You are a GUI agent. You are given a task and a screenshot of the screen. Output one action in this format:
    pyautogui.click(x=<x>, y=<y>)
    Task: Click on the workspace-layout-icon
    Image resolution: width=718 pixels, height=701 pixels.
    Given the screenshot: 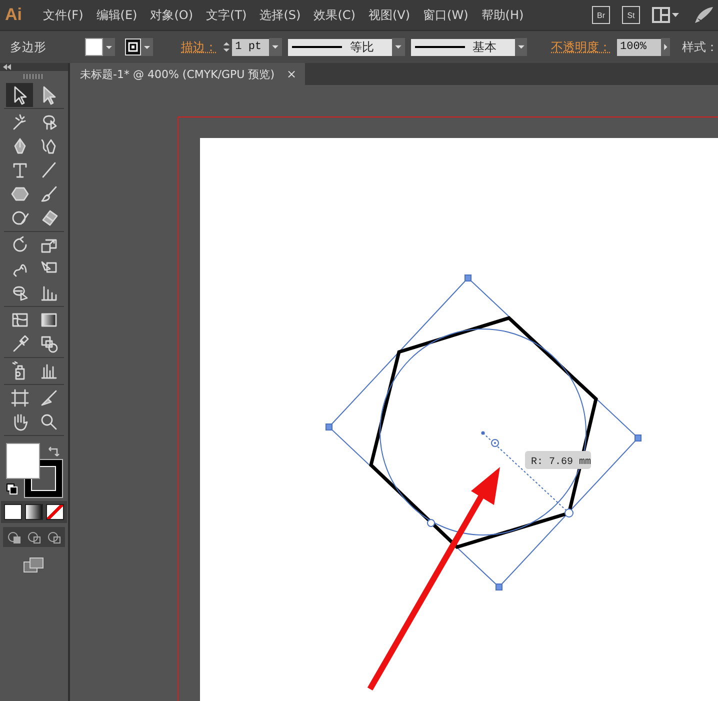 What is the action you would take?
    pyautogui.click(x=666, y=15)
    